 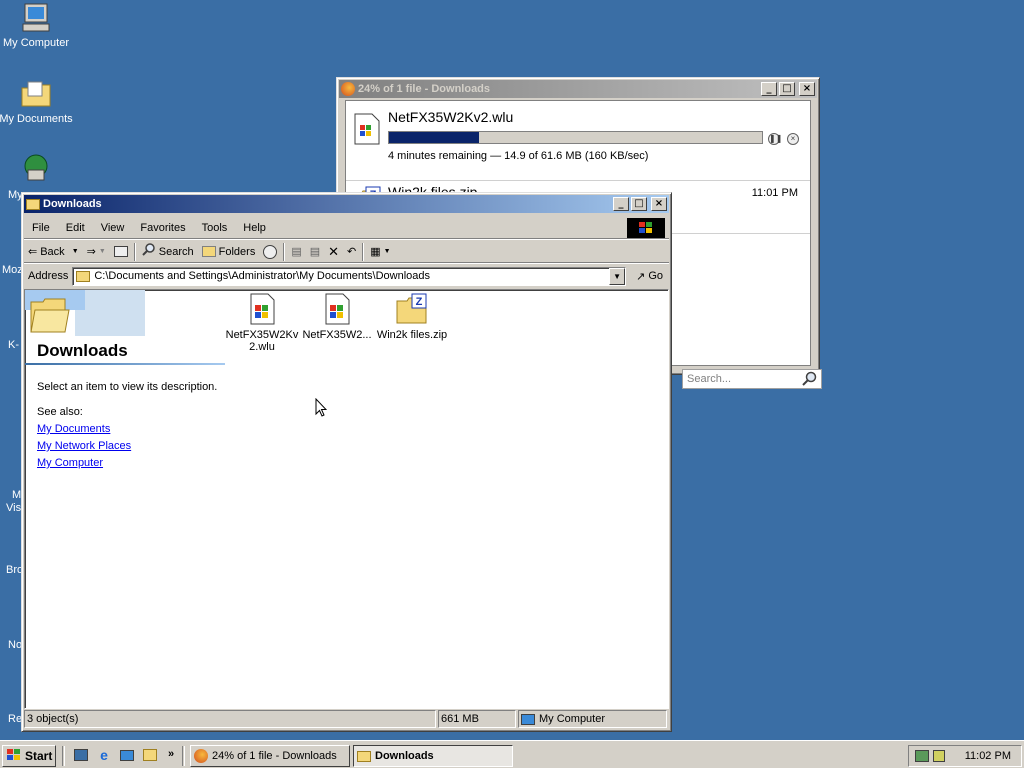 I want to click on file-name: Win2k files.zip, so click(x=412, y=335).